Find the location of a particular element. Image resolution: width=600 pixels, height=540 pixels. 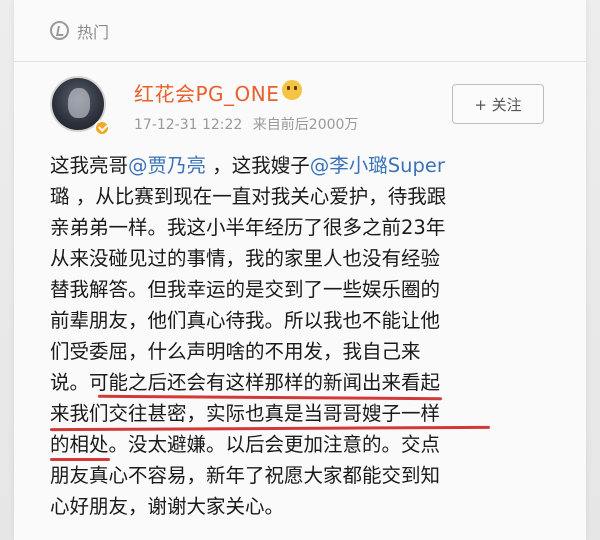

hot-icon is located at coordinates (59, 30).